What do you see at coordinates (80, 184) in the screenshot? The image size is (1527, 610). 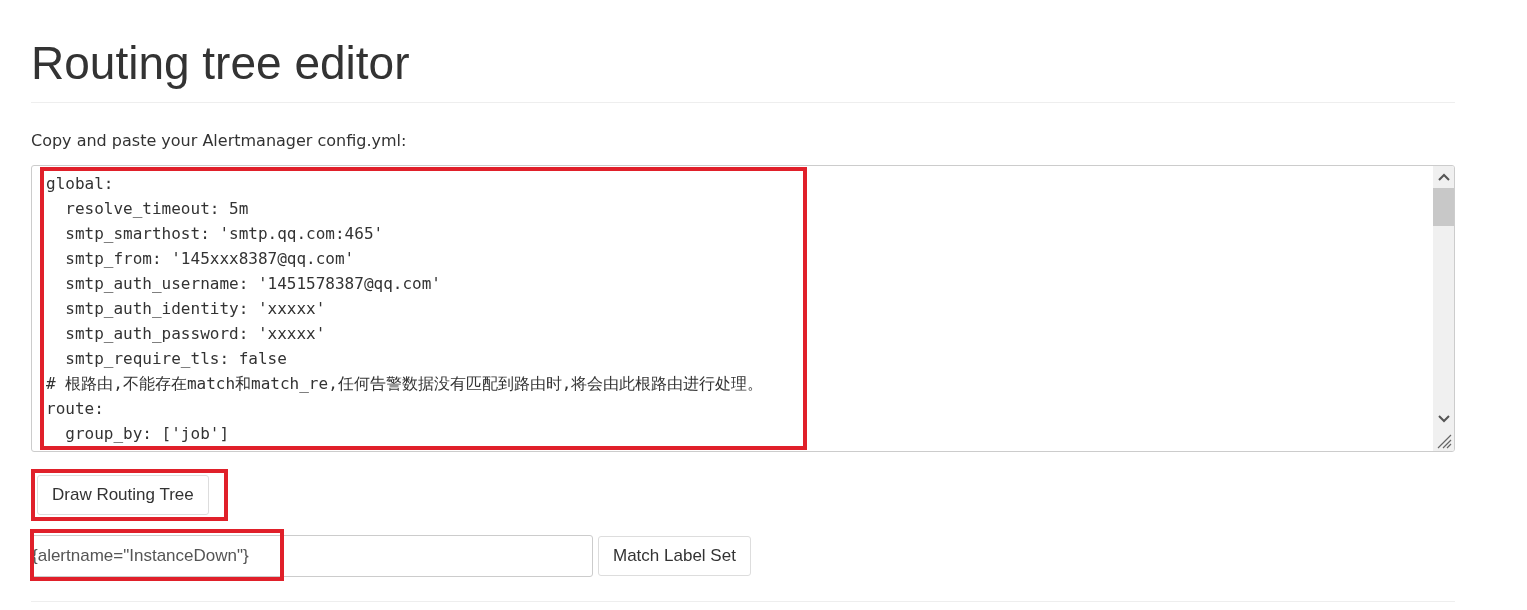 I see `code-line: global:` at bounding box center [80, 184].